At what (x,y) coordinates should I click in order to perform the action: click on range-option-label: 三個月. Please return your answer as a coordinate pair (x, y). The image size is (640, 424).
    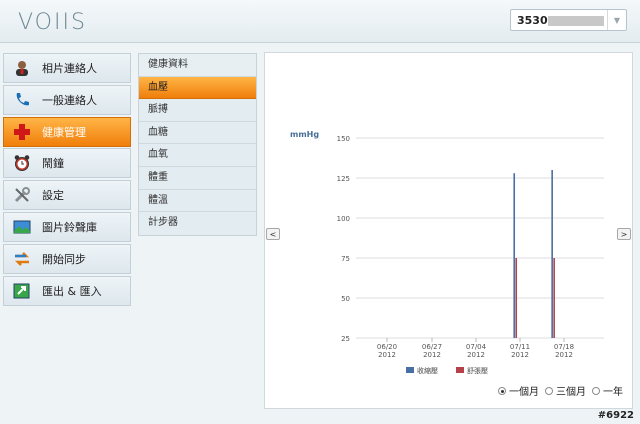
    Looking at the image, I should click on (571, 392).